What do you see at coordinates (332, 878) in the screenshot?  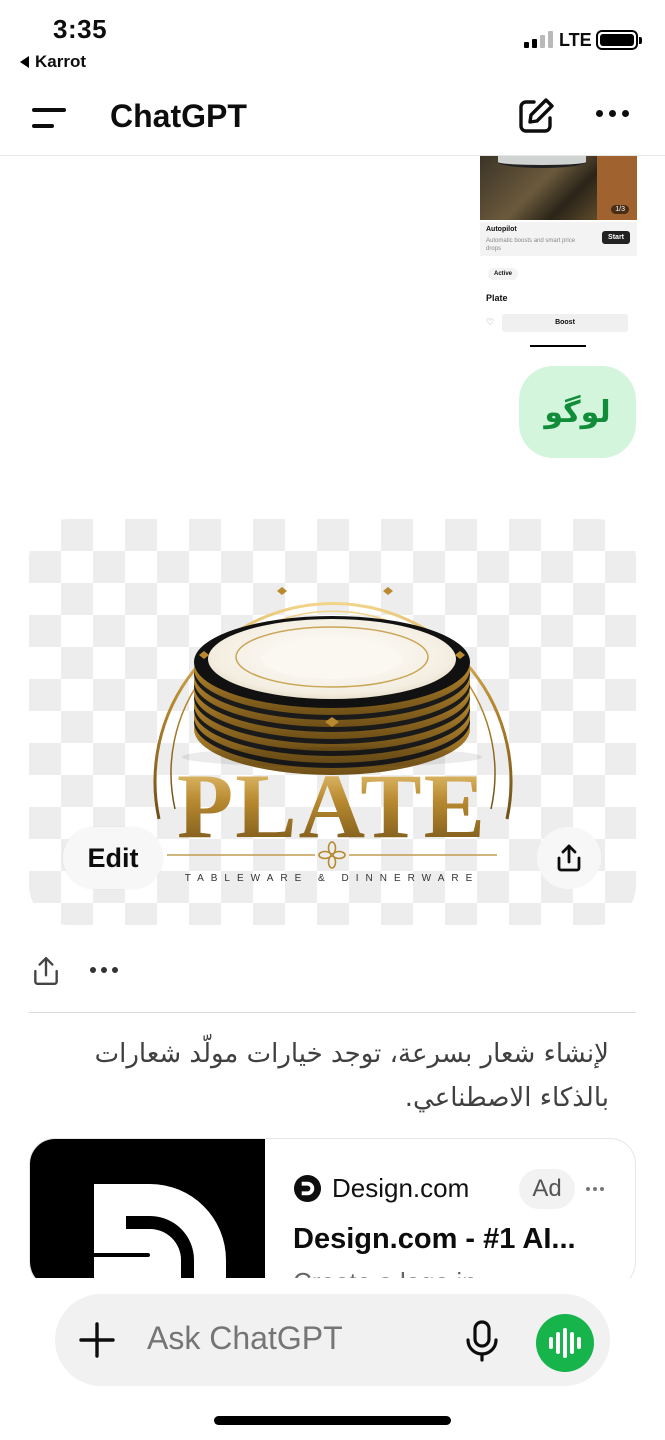 I see `logo-tagline: TABLEWARE & DINNERWARE` at bounding box center [332, 878].